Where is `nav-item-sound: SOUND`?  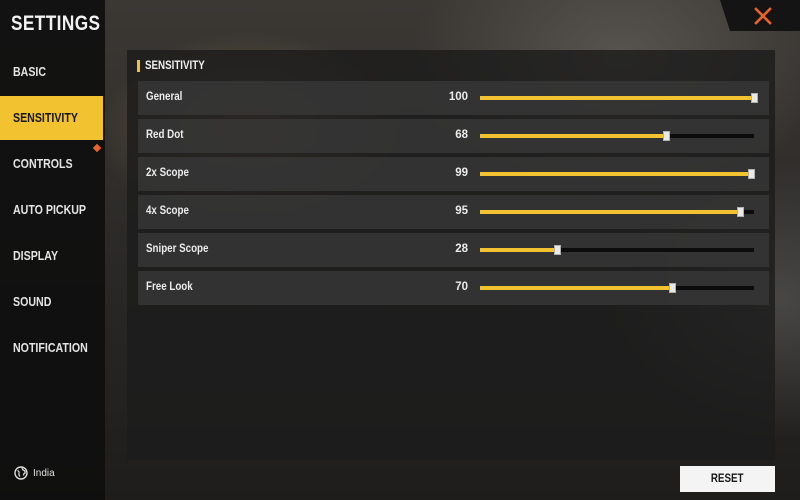 nav-item-sound: SOUND is located at coordinates (51, 302).